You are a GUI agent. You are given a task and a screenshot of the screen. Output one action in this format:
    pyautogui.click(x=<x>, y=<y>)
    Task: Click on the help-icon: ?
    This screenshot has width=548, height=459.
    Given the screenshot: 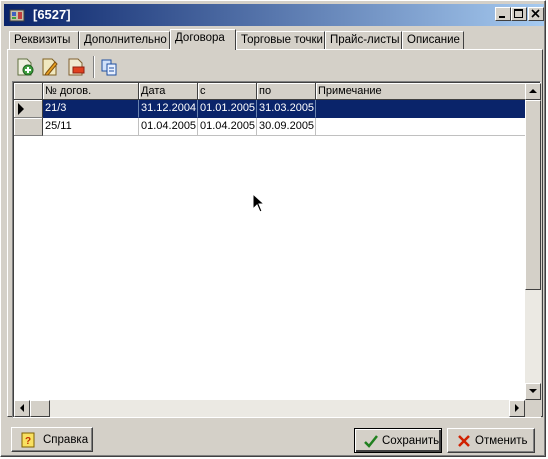 What is the action you would take?
    pyautogui.click(x=28, y=440)
    